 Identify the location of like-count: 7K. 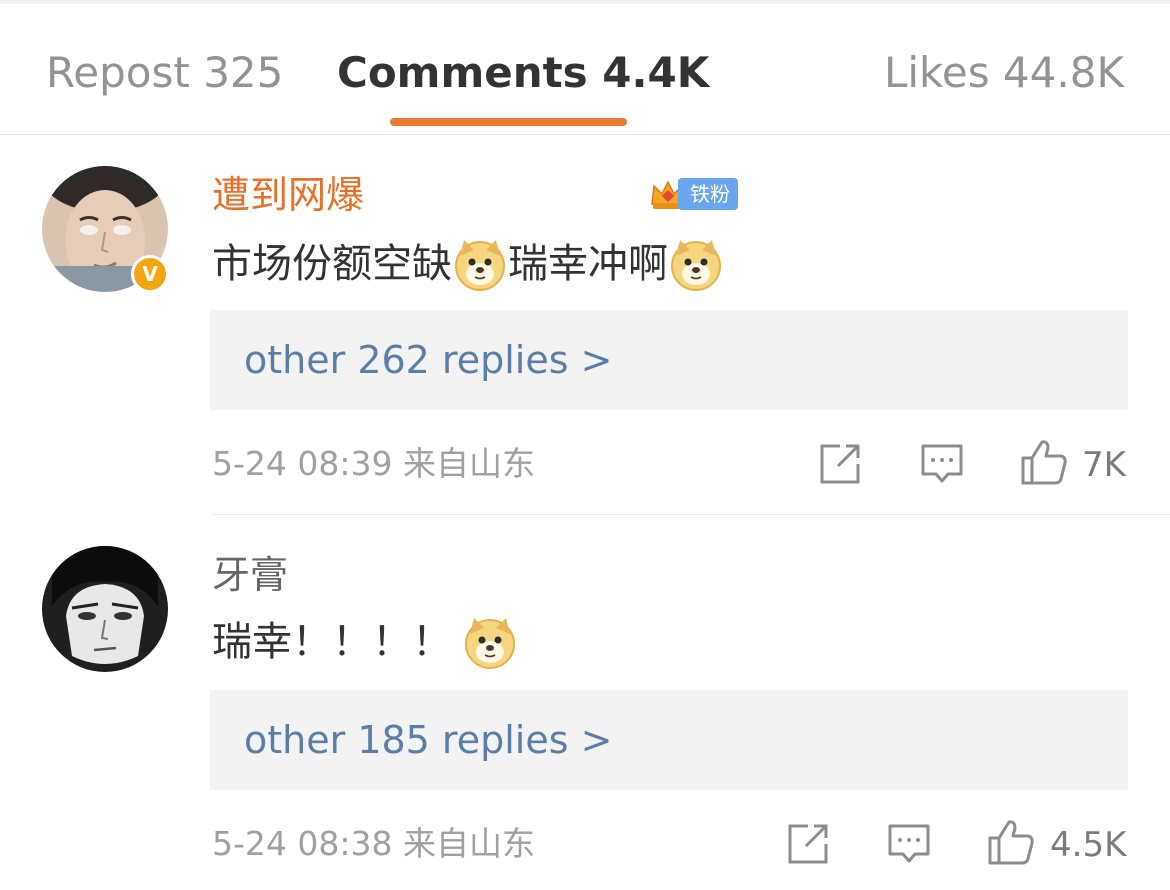
(1104, 465).